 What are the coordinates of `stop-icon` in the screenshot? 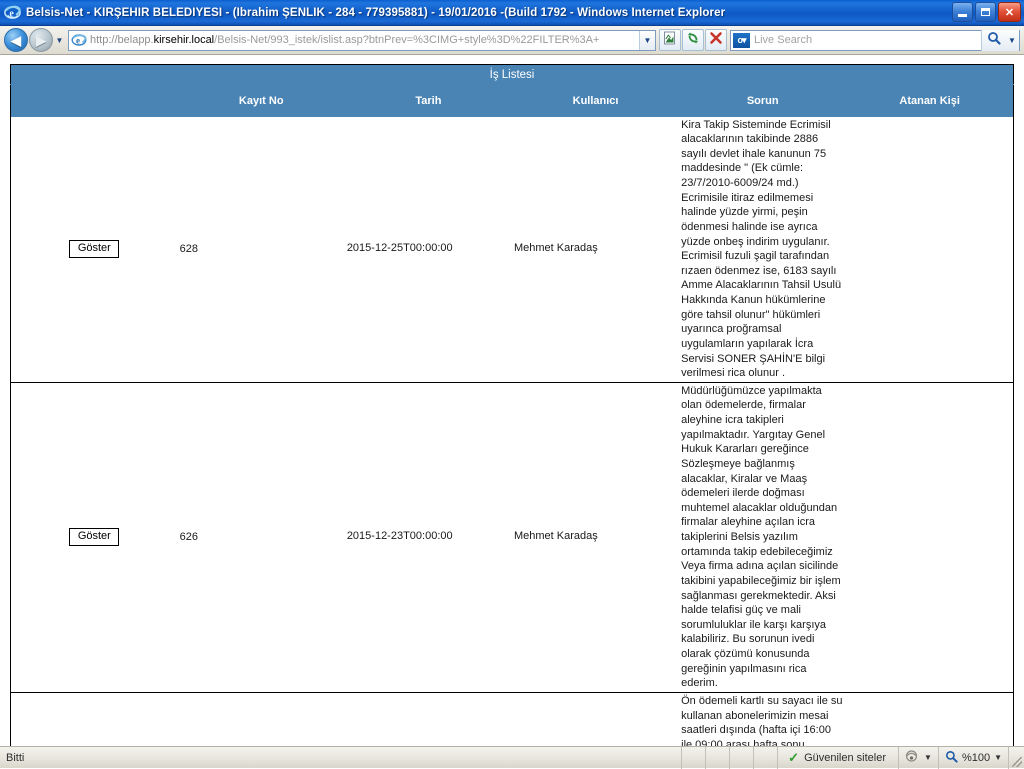 It's located at (716, 40).